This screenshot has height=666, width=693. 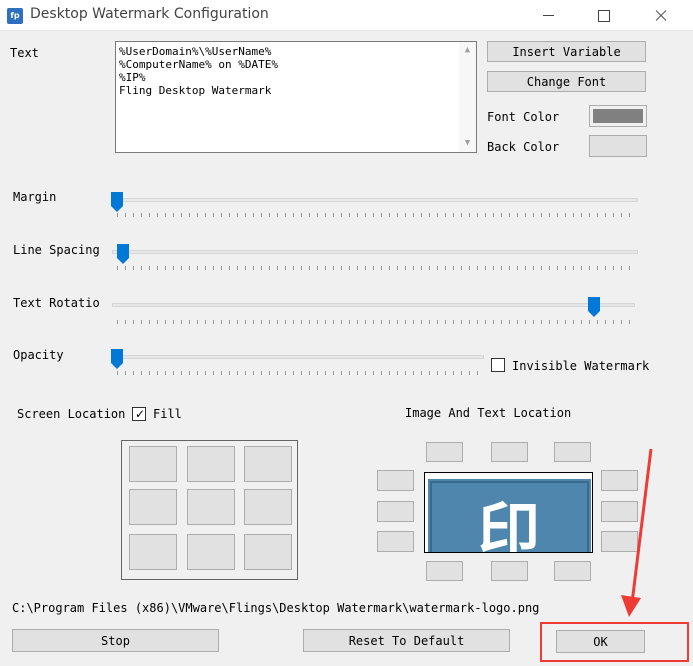 What do you see at coordinates (661, 15) in the screenshot?
I see `close-icon` at bounding box center [661, 15].